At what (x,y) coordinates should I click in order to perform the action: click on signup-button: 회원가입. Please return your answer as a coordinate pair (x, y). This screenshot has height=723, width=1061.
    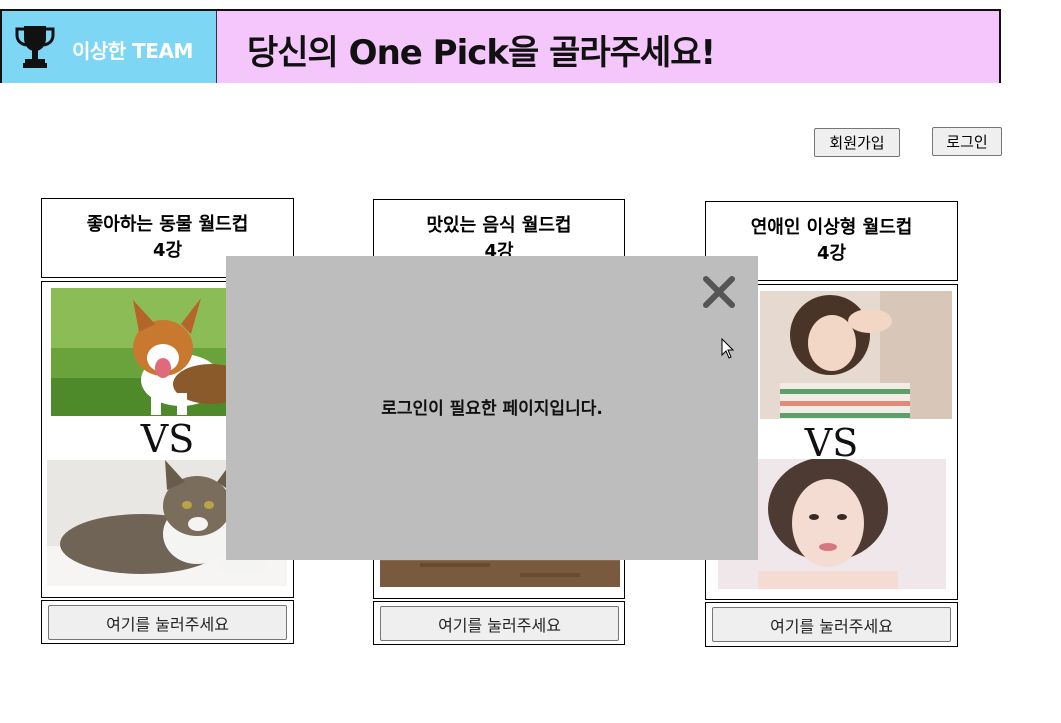
    Looking at the image, I should click on (857, 142).